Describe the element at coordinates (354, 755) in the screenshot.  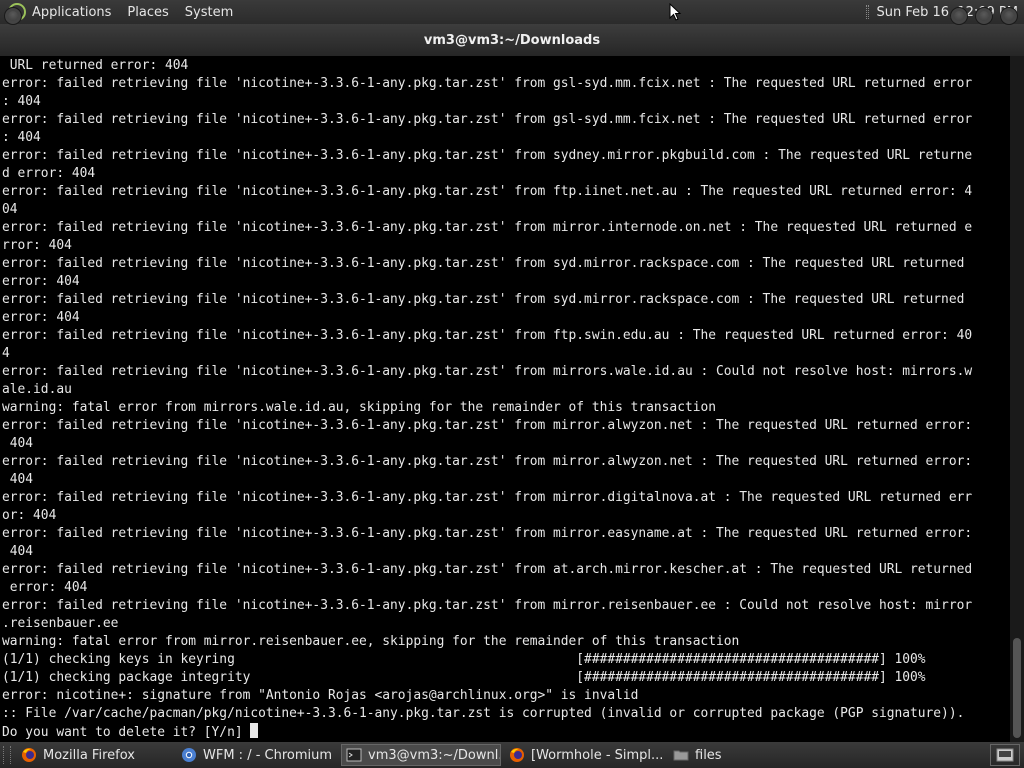
I see `terminal-icon` at that location.